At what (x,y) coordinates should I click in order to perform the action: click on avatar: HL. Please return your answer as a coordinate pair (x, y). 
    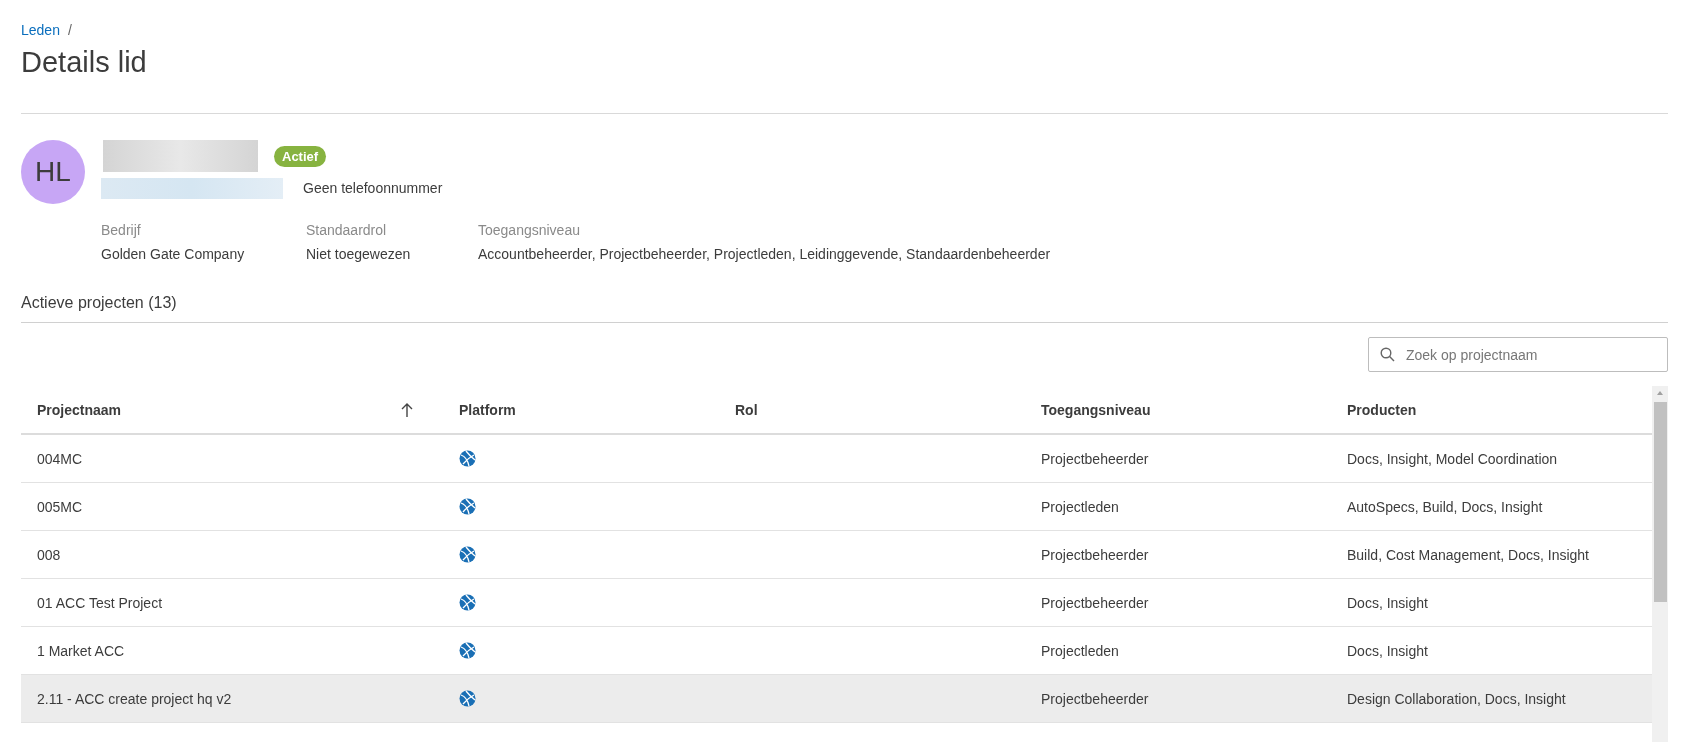
    Looking at the image, I should click on (53, 172).